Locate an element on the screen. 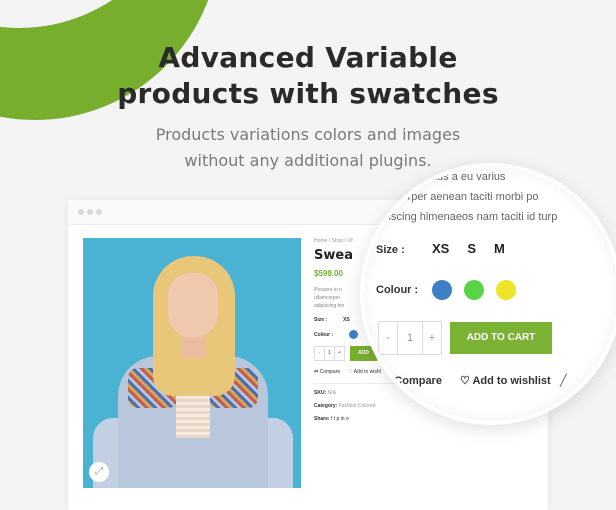 The height and width of the screenshot is (510, 616). sku-value: N/A is located at coordinates (331, 393).